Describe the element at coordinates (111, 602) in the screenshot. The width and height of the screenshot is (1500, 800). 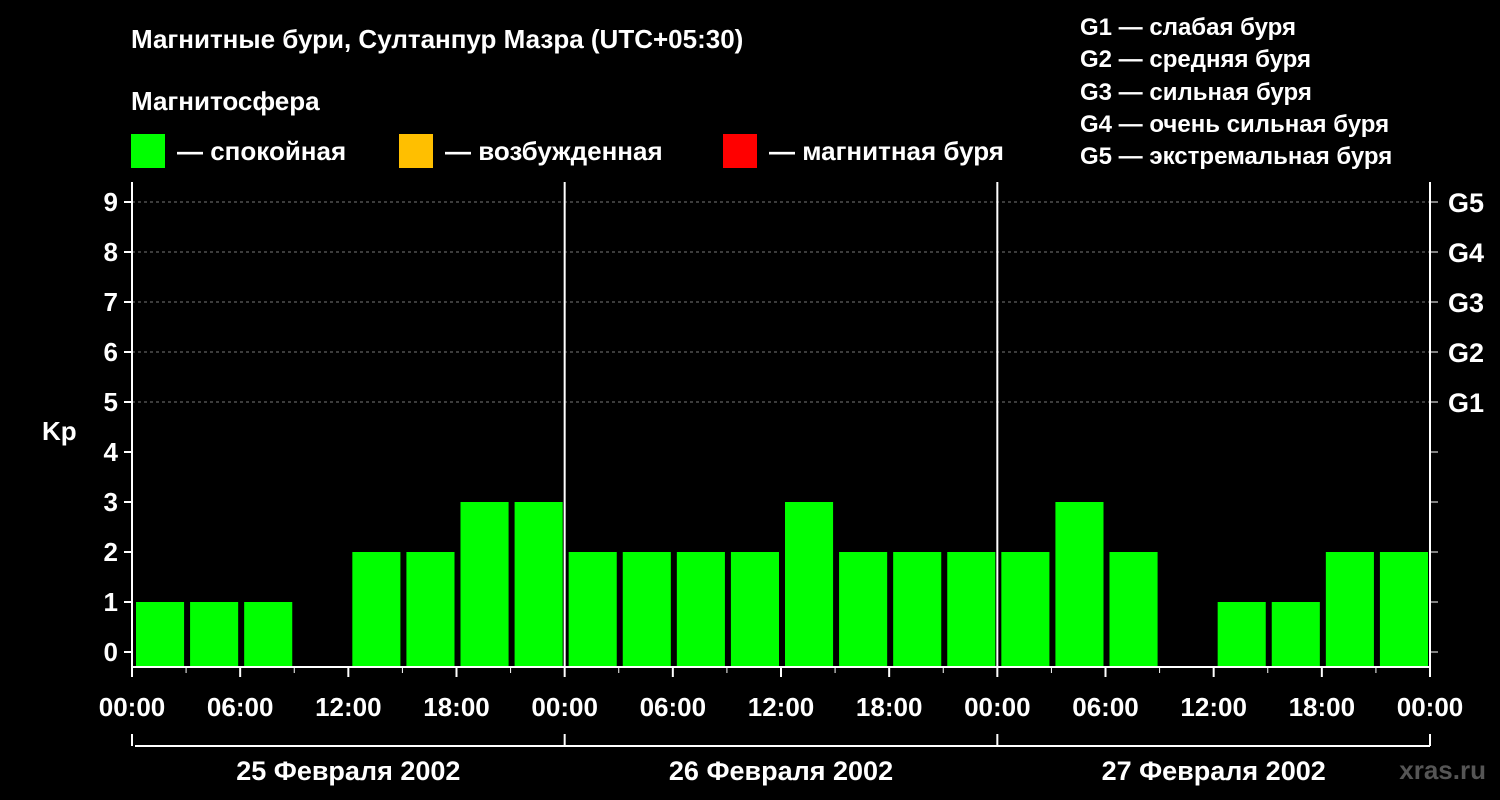
I see `y-tick-label-1: 1` at that location.